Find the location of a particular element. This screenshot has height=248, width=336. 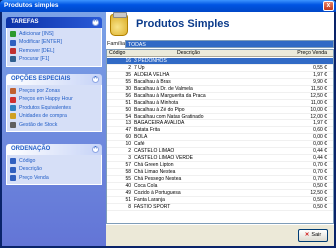

table-header: Código Descrição Preço Venda is located at coordinates (220, 53).